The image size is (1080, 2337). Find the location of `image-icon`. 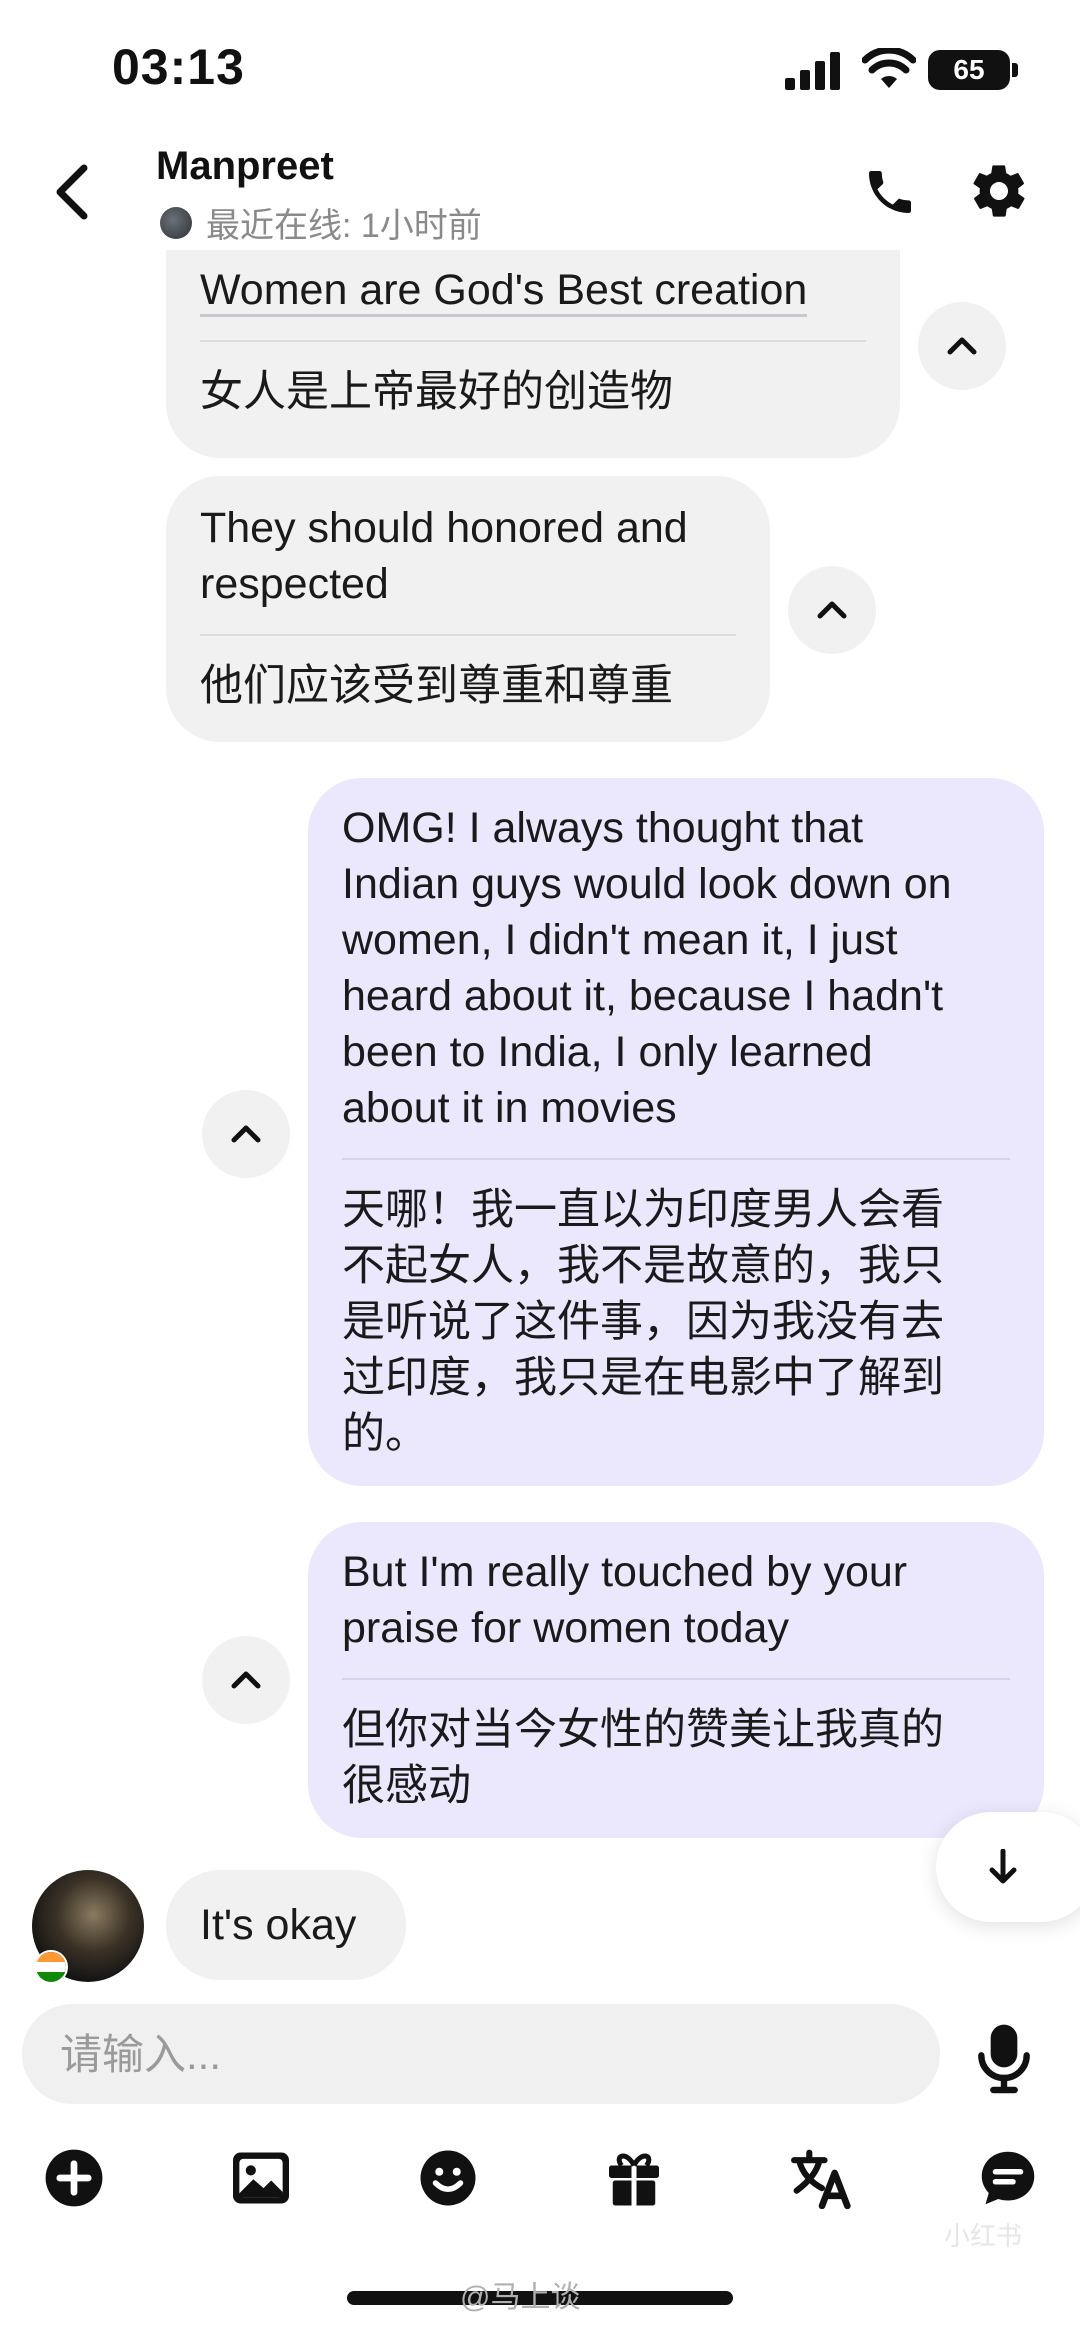

image-icon is located at coordinates (261, 2178).